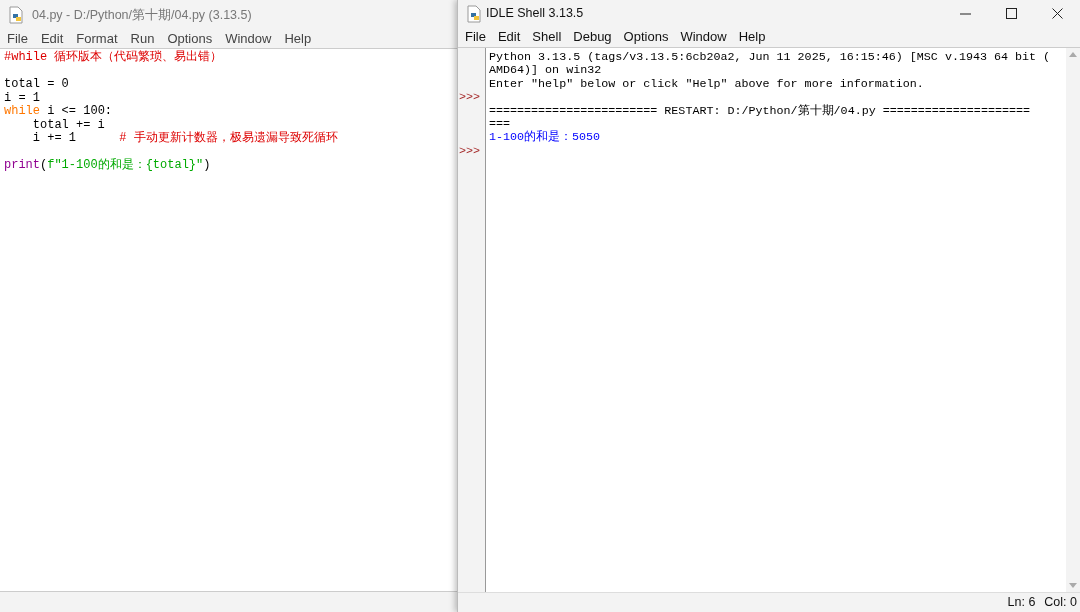 The height and width of the screenshot is (612, 1080). I want to click on console-text: ===, so click(500, 123).